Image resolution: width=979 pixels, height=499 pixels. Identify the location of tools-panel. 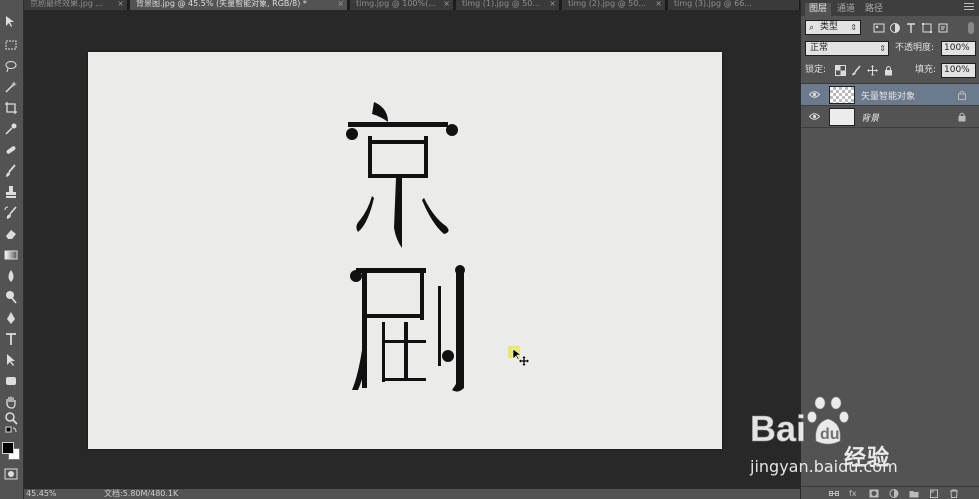
(12, 249).